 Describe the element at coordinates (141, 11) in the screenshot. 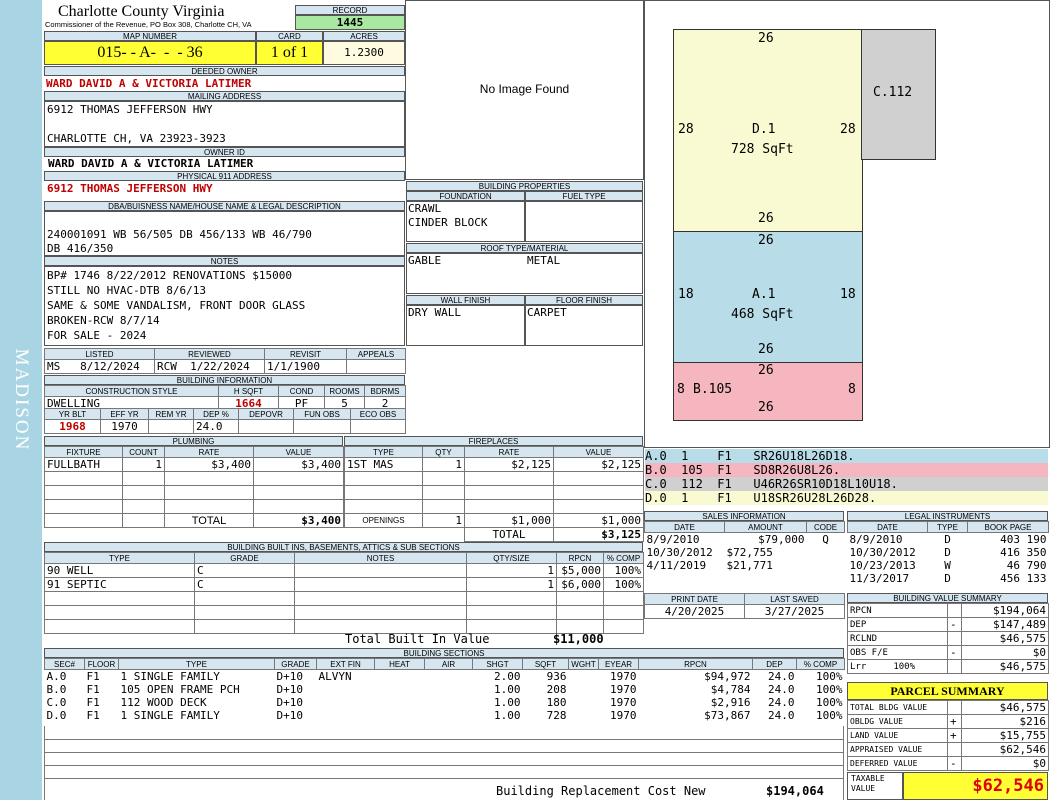

I see `county-title: Charlotte County Virginia` at that location.